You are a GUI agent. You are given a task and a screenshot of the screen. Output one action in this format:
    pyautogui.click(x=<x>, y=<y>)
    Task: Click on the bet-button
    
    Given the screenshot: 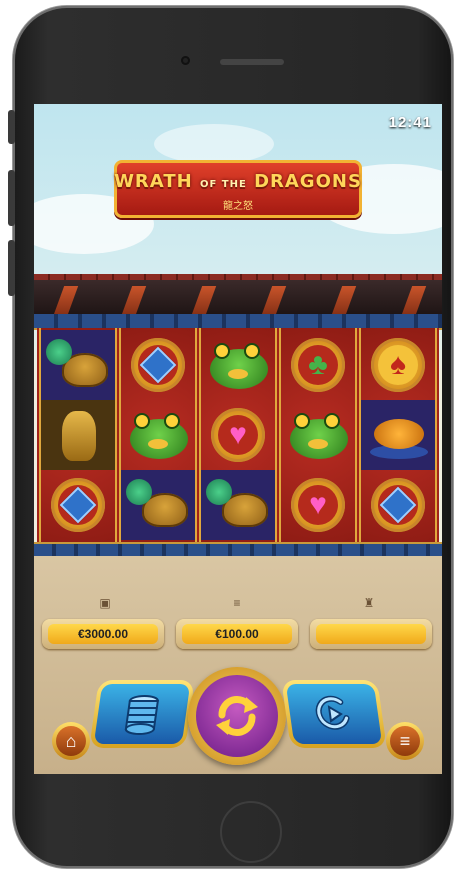 What is the action you would take?
    pyautogui.click(x=142, y=714)
    